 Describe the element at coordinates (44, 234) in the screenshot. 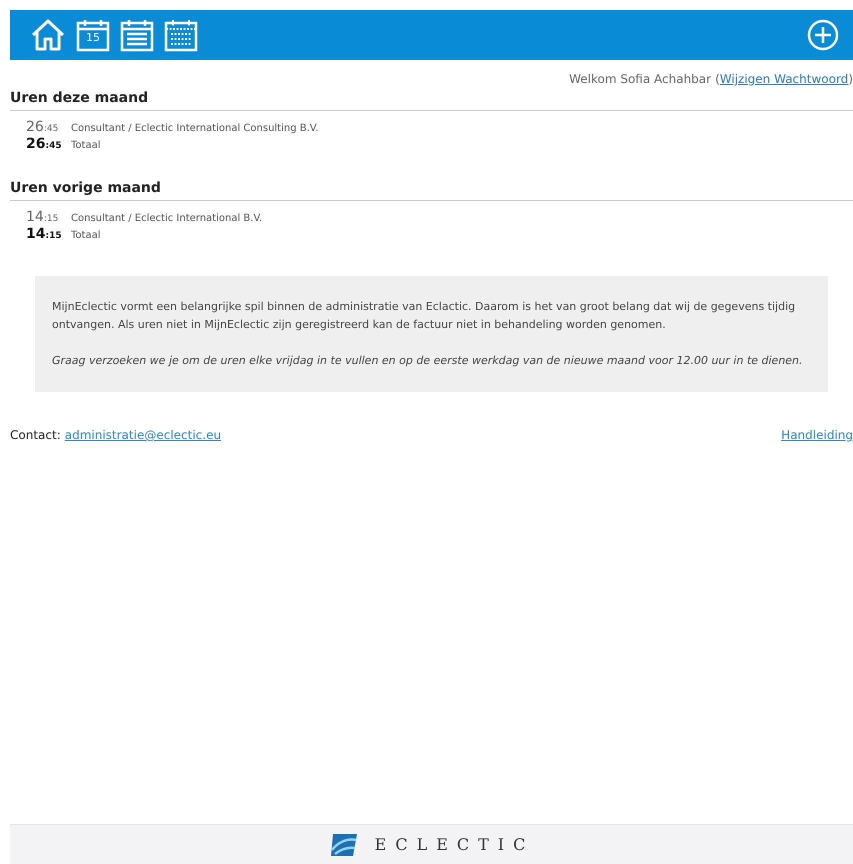

I see `total-hours: 14:15` at that location.